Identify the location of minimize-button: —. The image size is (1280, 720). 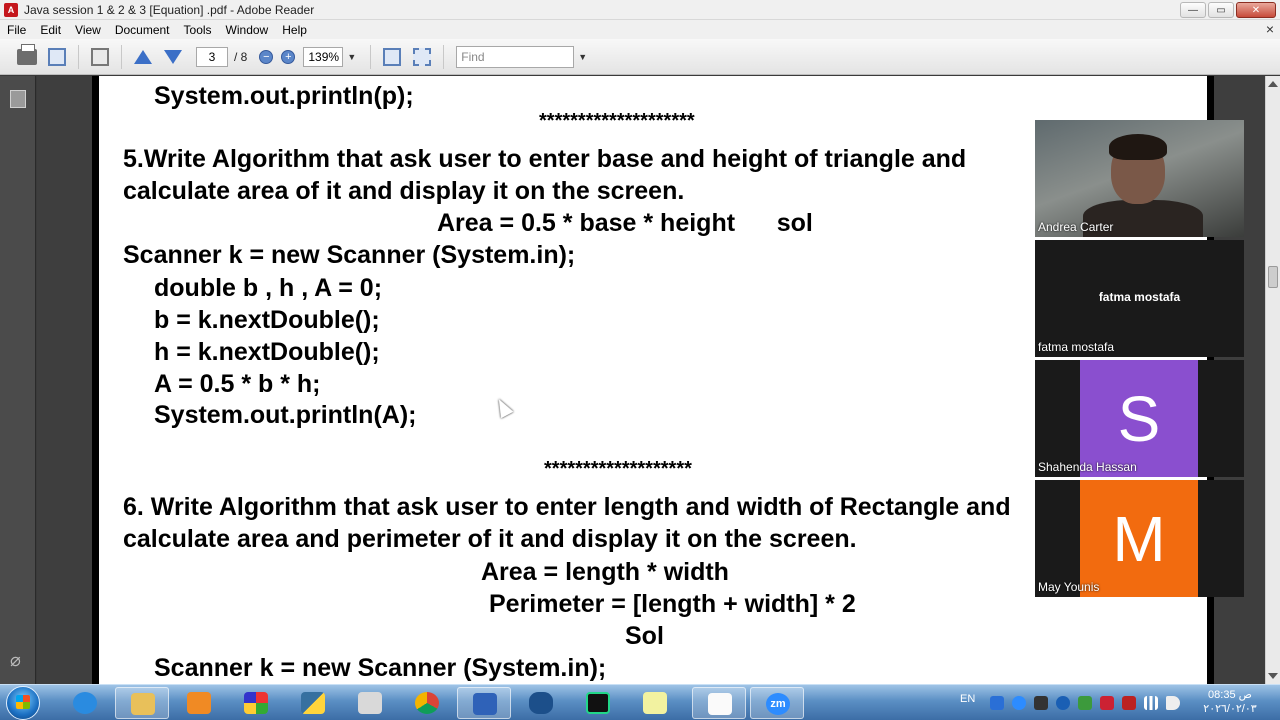
(1193, 10).